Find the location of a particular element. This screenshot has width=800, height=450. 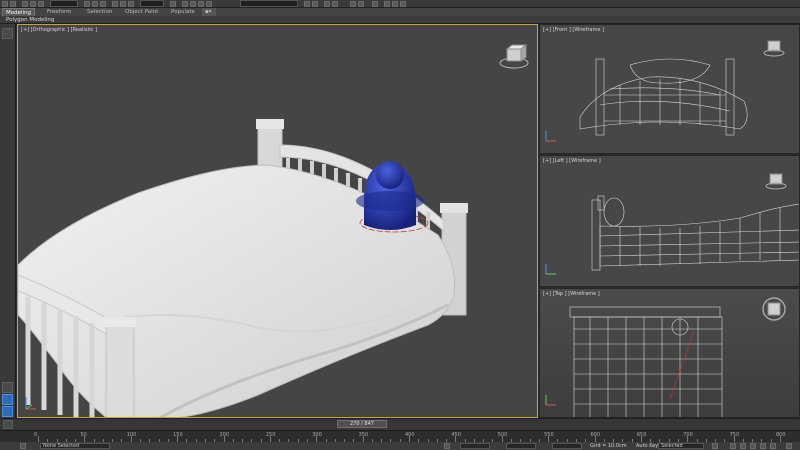

next-frame-icon is located at coordinates (763, 446).